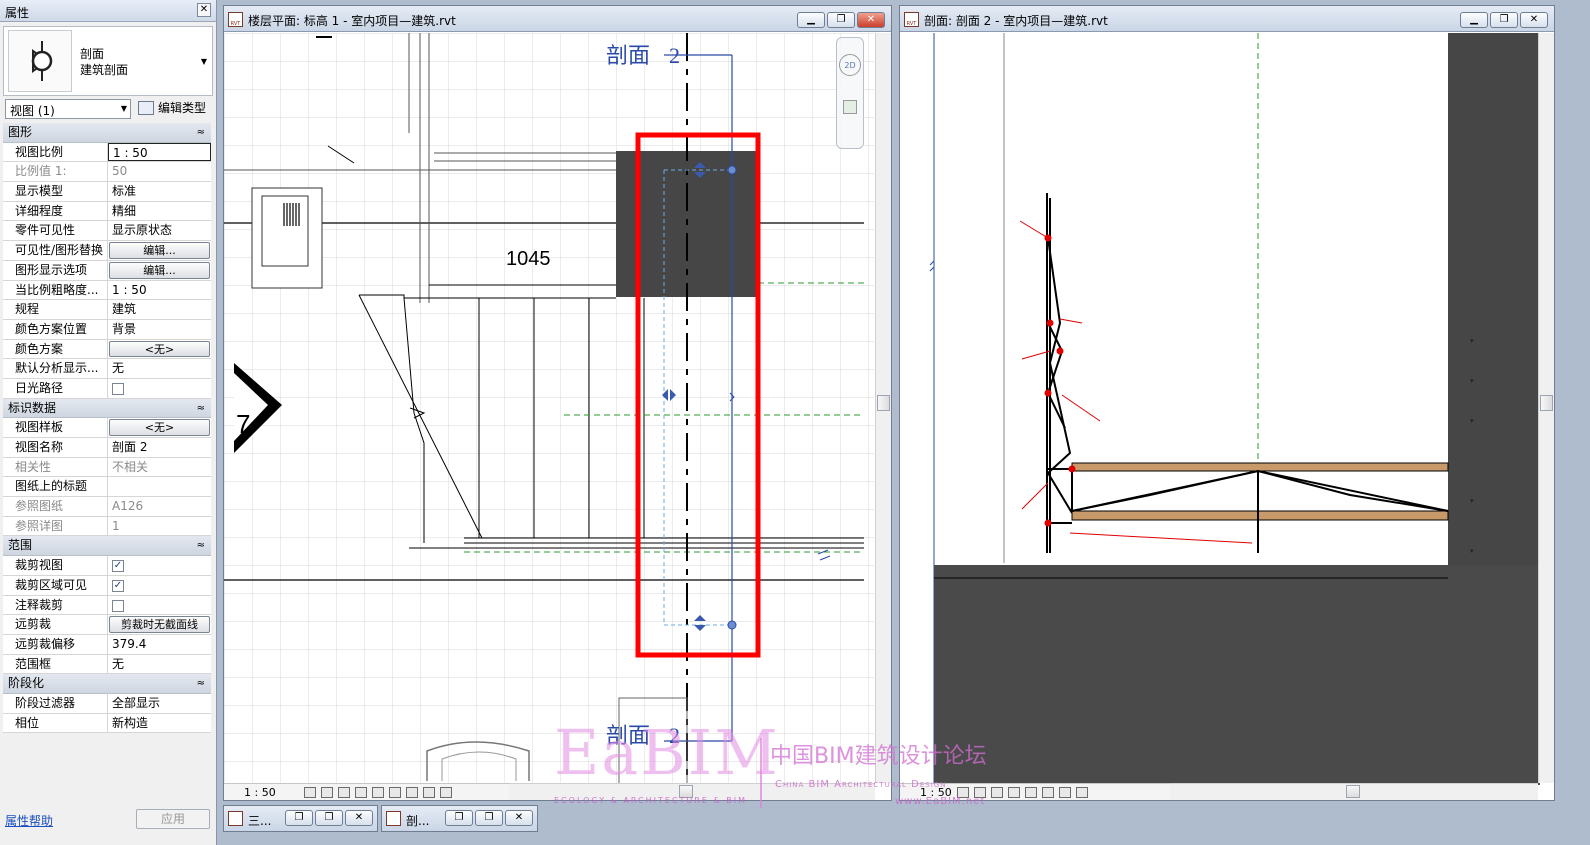 The width and height of the screenshot is (1590, 845). I want to click on property-row: 裁剪视图 ✓, so click(107, 566).